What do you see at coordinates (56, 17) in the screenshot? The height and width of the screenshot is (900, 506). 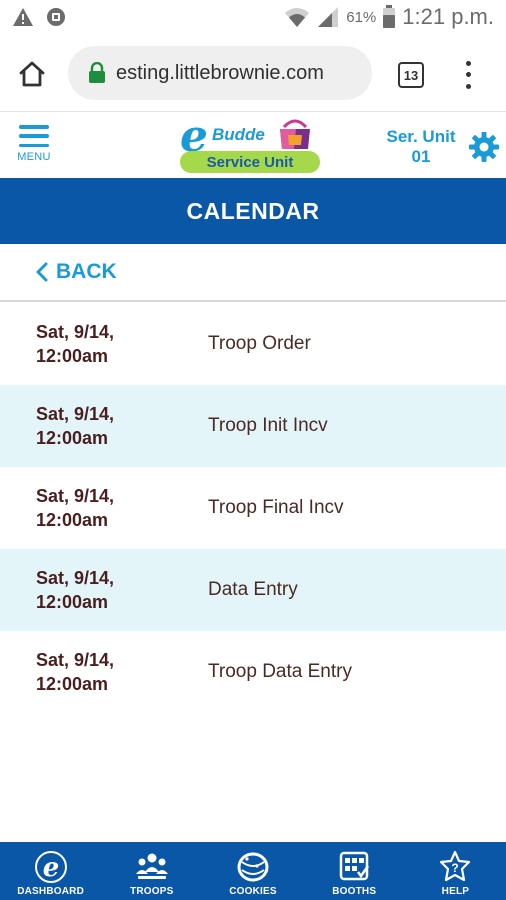 I see `notification-icon` at bounding box center [56, 17].